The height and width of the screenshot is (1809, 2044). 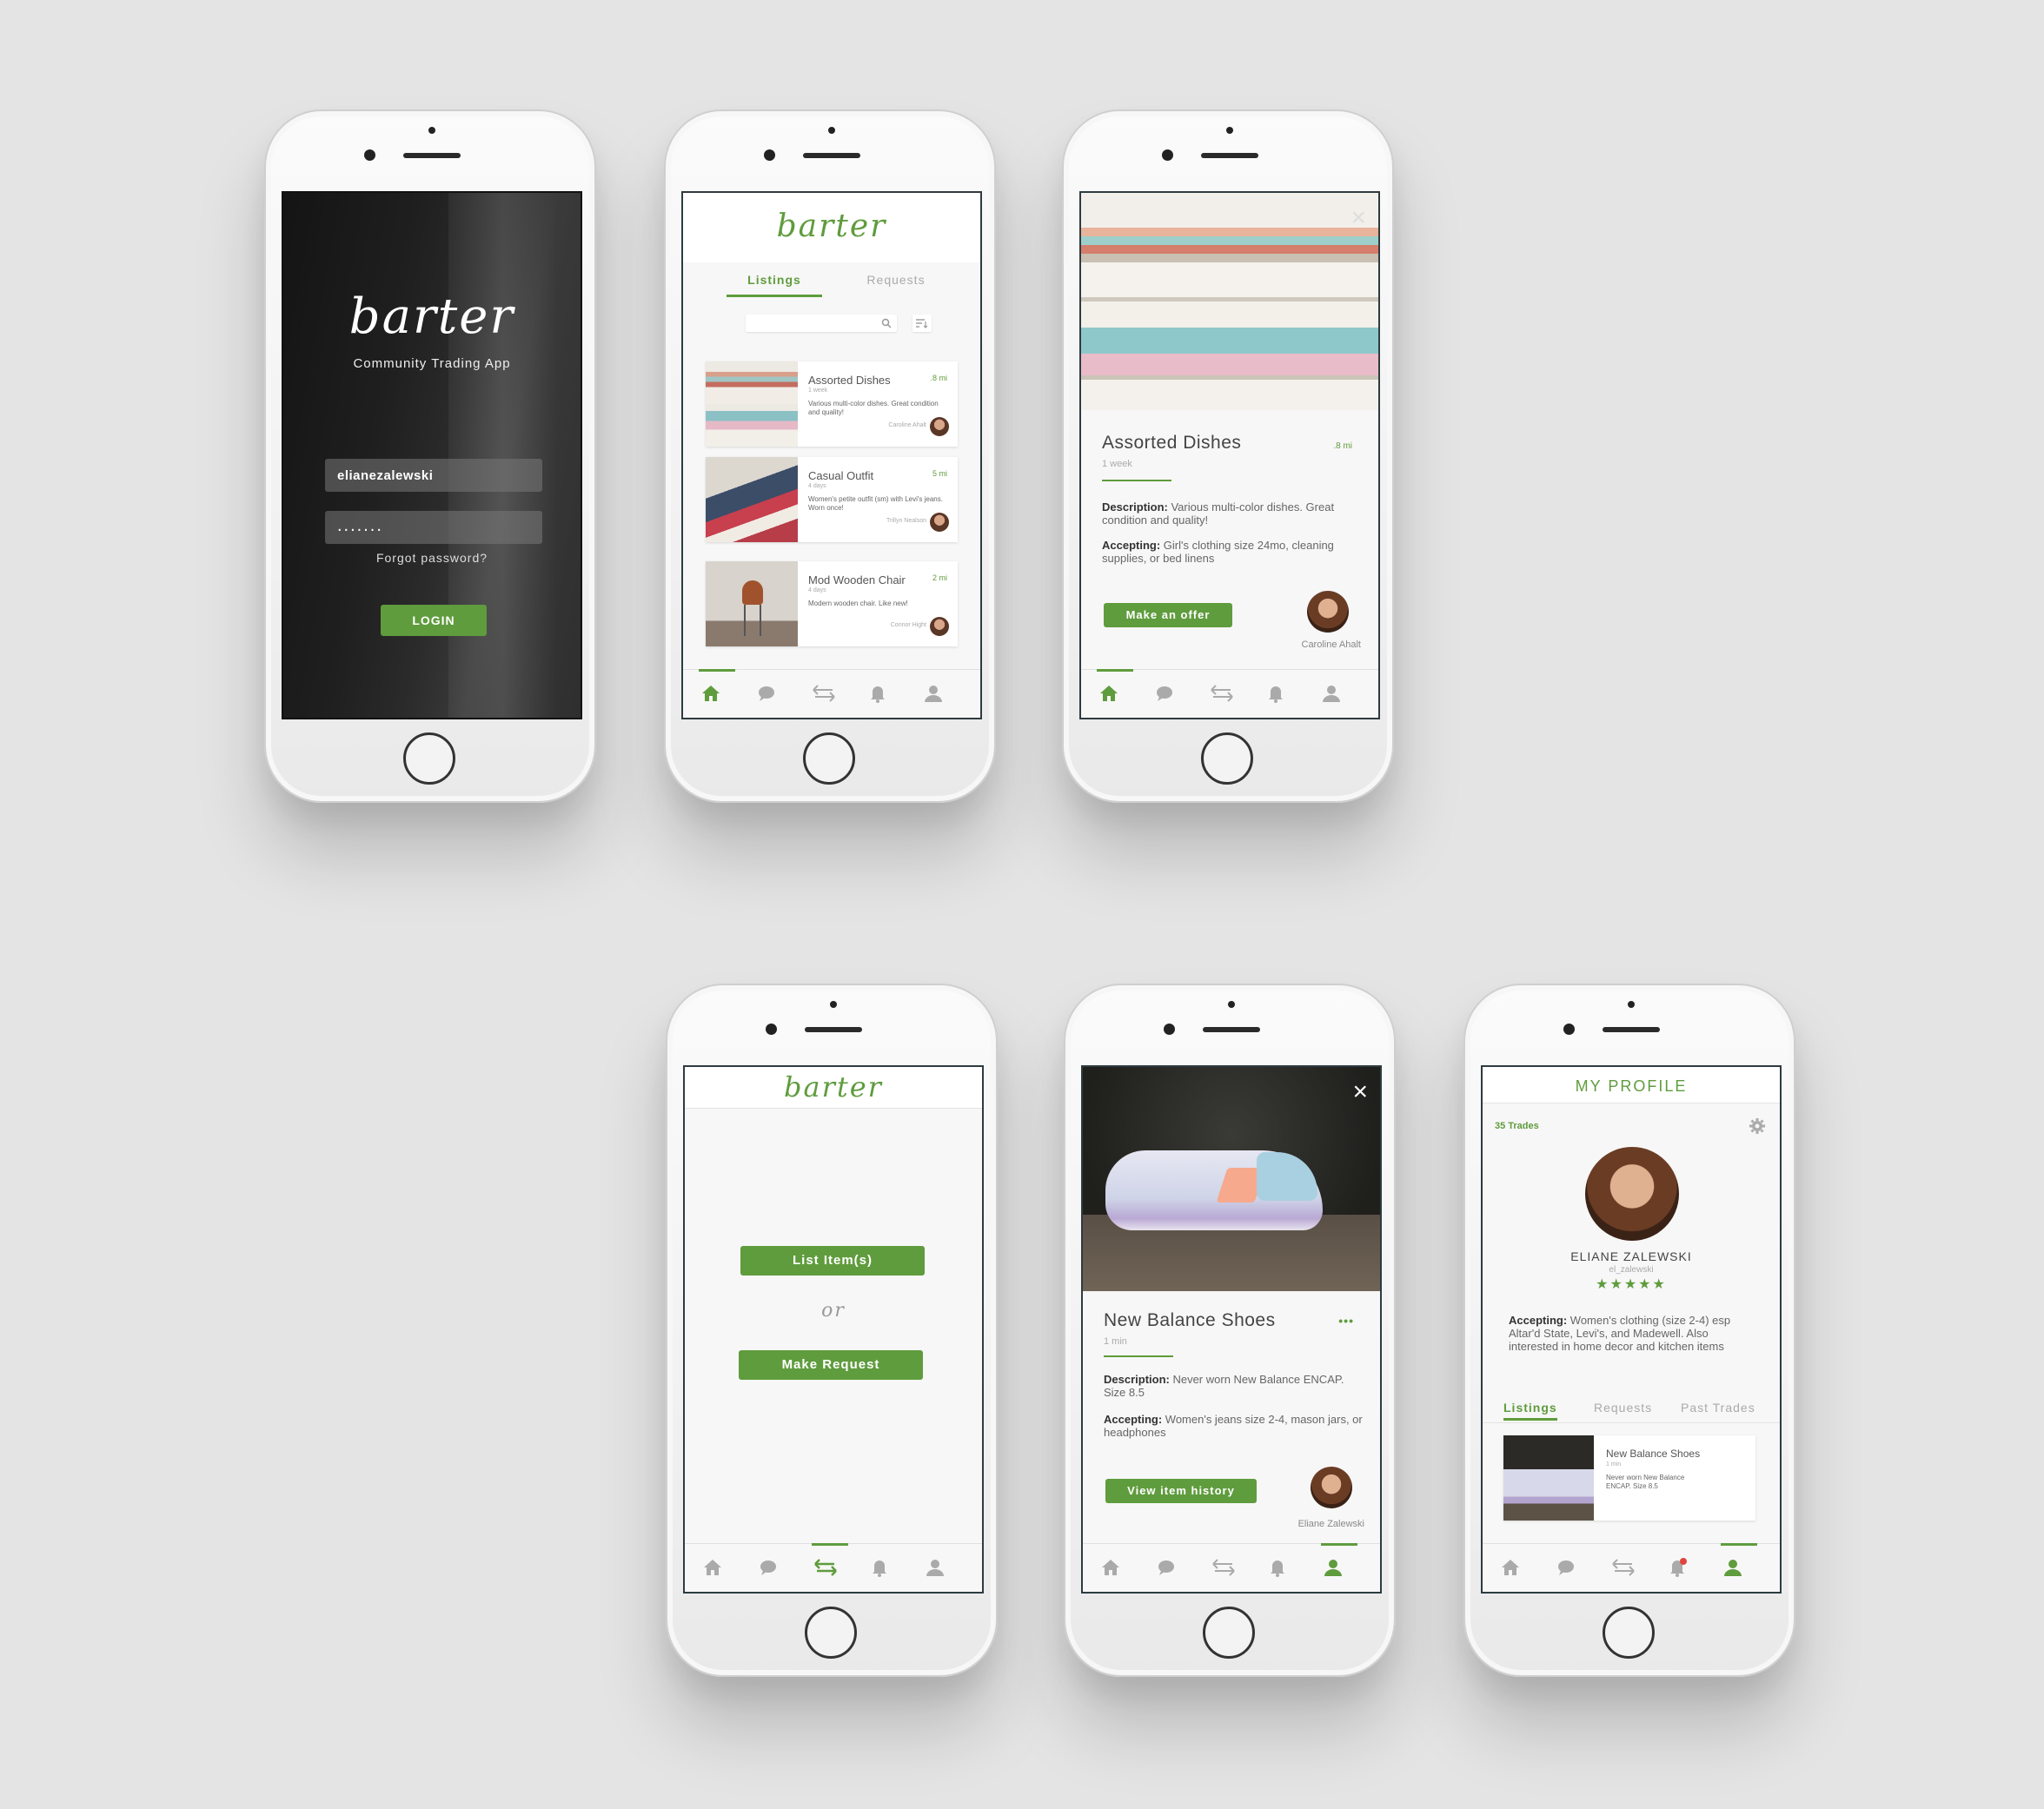 What do you see at coordinates (1346, 1321) in the screenshot?
I see `more-options-icon: •••` at bounding box center [1346, 1321].